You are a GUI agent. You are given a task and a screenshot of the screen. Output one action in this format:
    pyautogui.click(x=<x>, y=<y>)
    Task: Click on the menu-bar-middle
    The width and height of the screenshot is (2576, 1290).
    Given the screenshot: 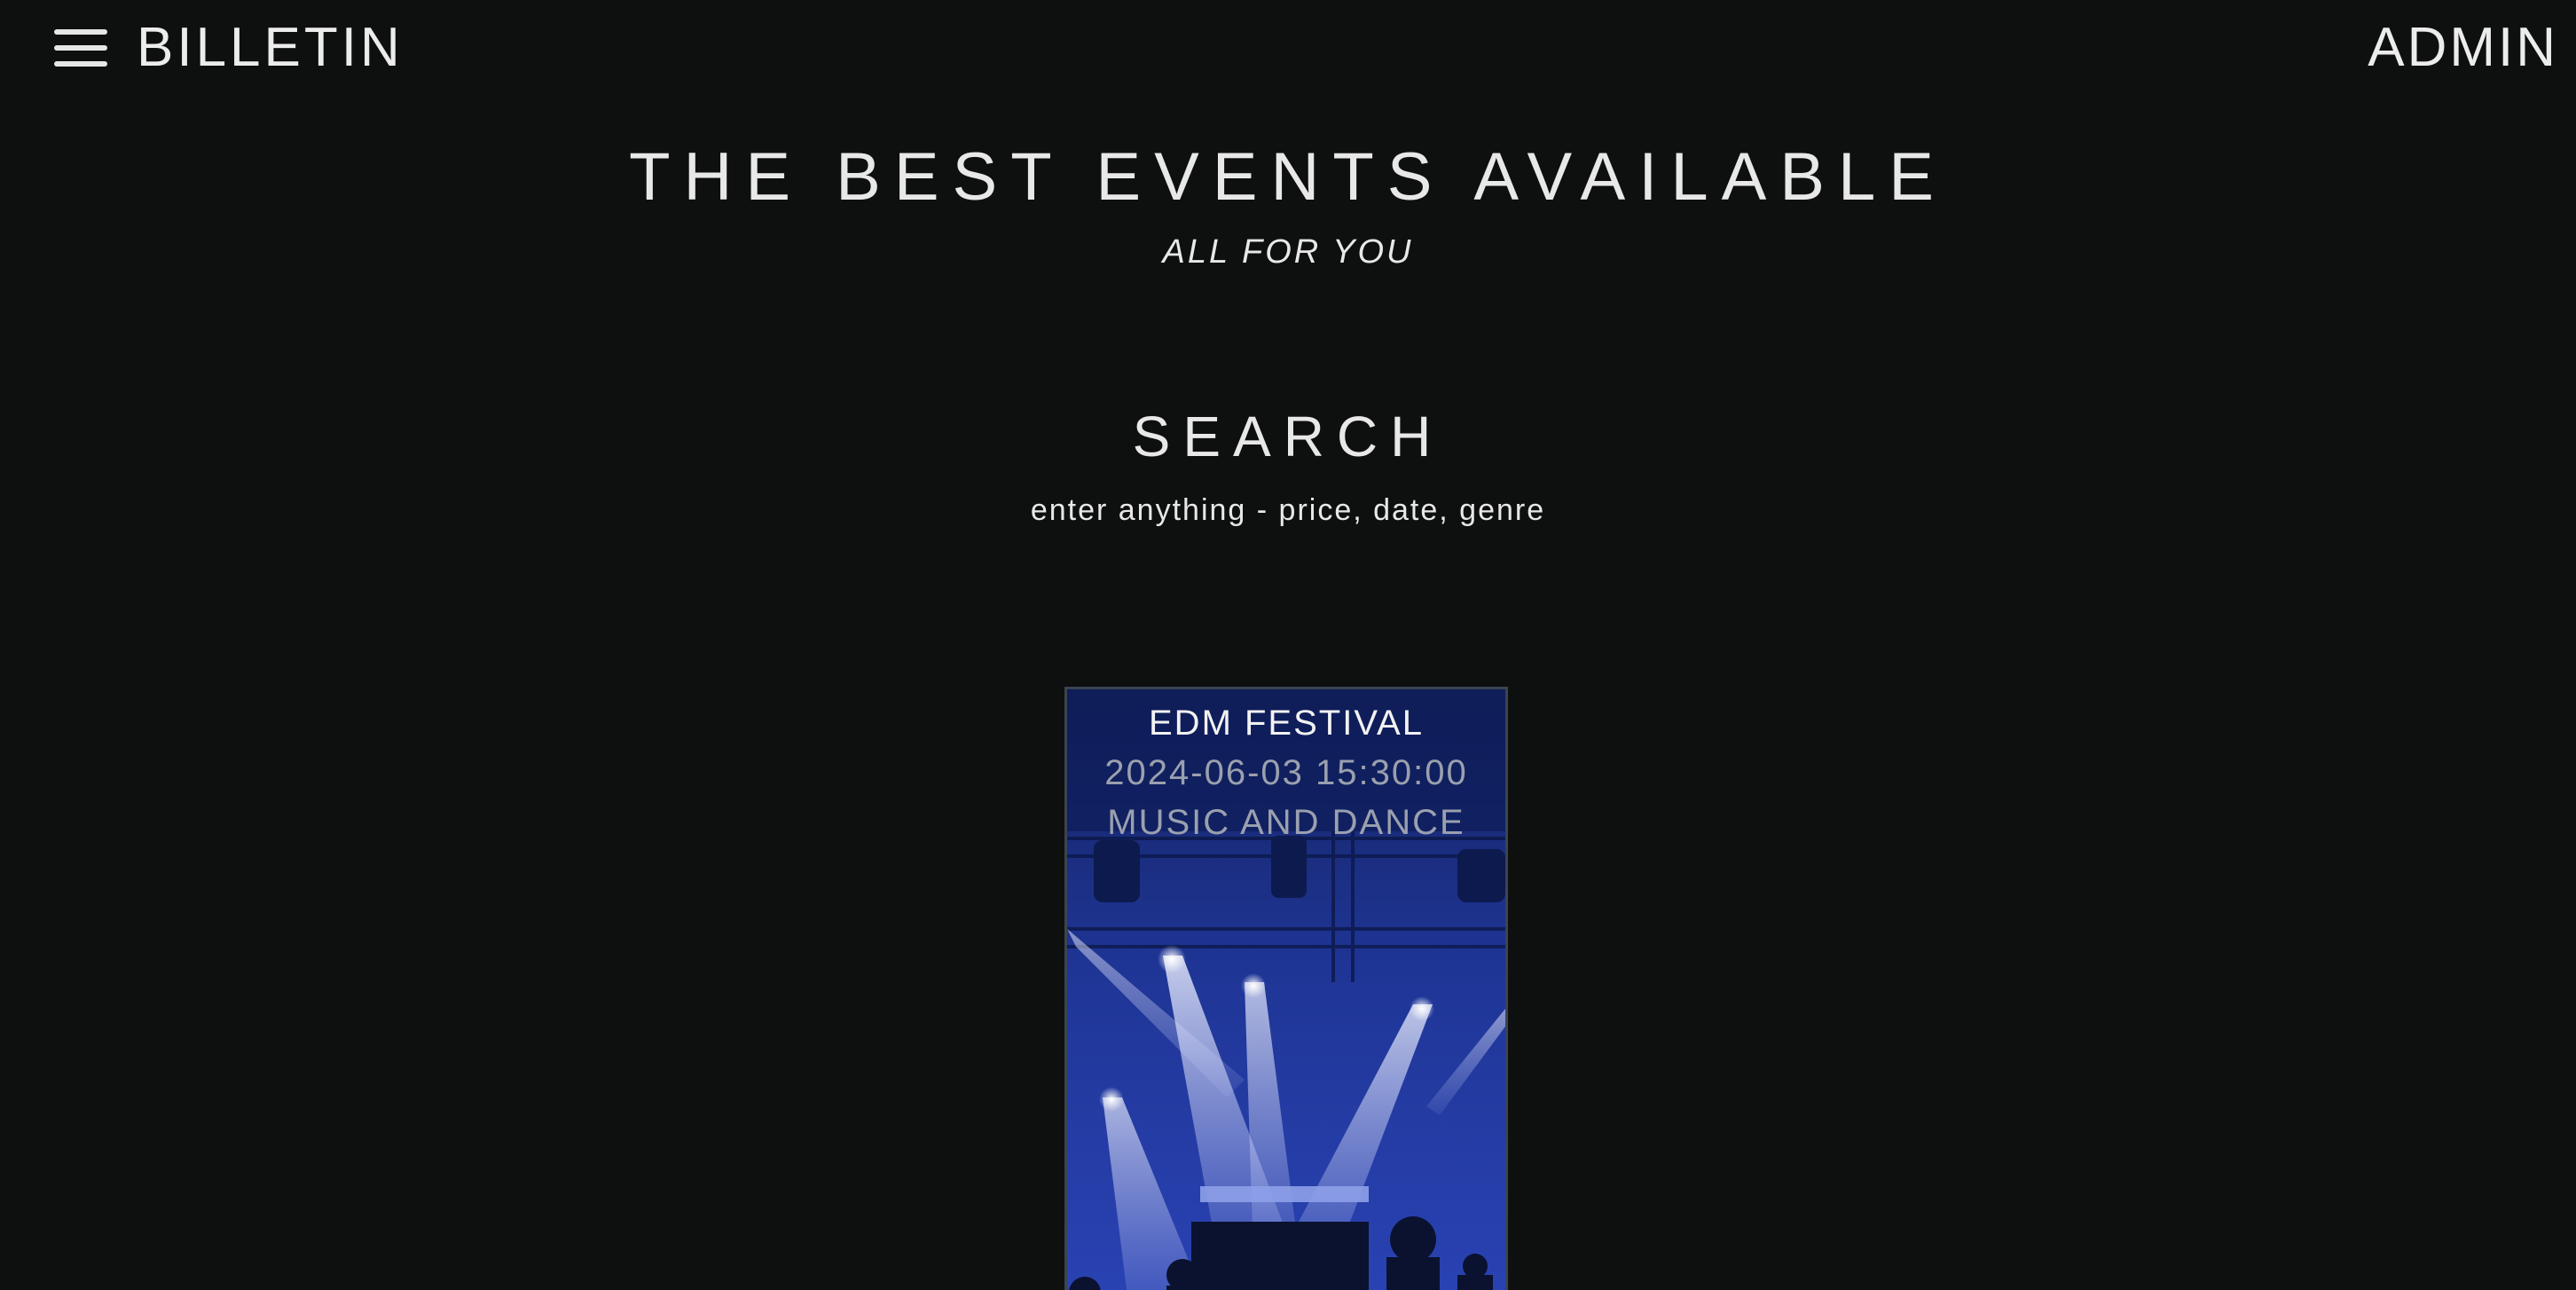 What is the action you would take?
    pyautogui.click(x=80, y=48)
    